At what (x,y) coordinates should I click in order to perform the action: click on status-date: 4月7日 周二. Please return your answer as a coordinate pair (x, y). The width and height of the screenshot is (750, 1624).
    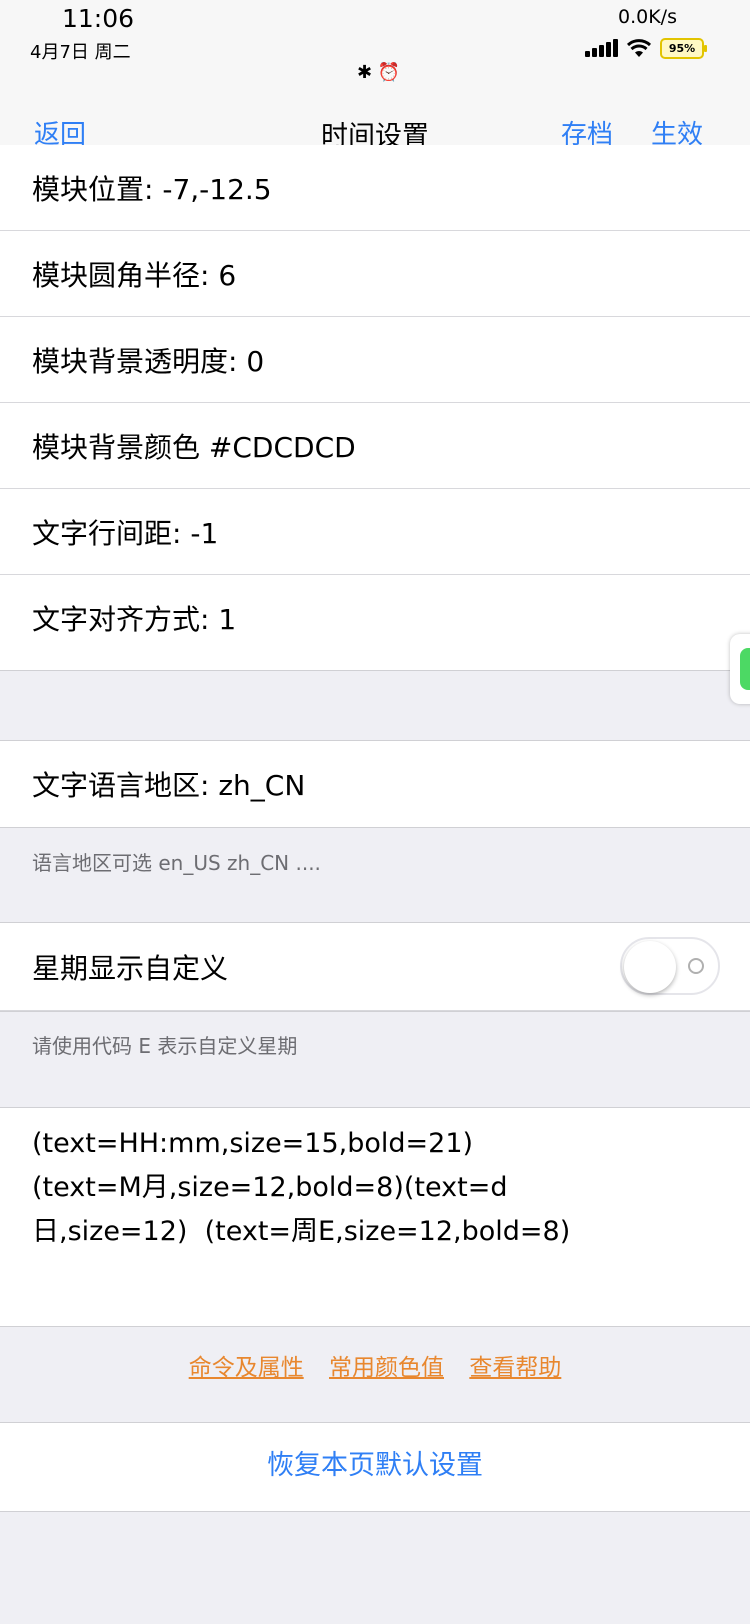
    Looking at the image, I should click on (80, 52).